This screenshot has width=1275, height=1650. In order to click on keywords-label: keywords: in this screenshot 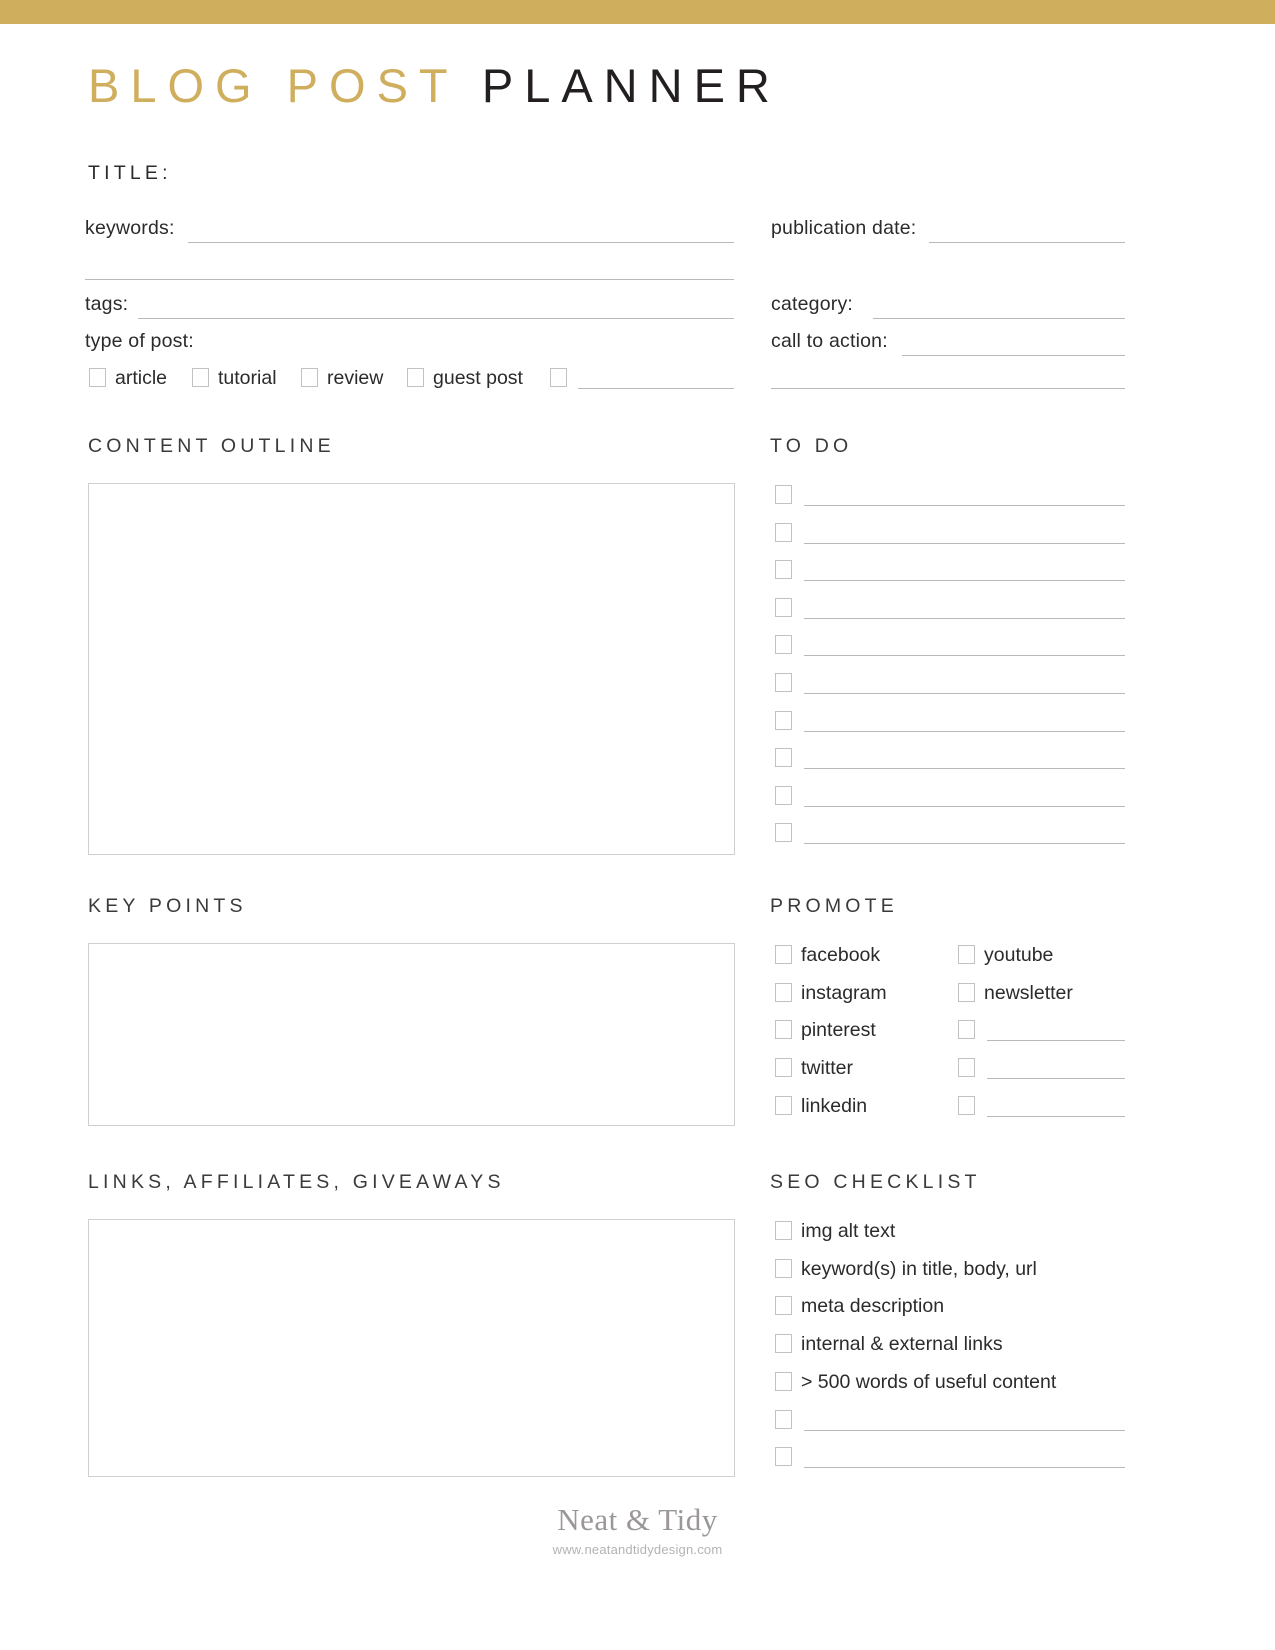, I will do `click(130, 228)`.